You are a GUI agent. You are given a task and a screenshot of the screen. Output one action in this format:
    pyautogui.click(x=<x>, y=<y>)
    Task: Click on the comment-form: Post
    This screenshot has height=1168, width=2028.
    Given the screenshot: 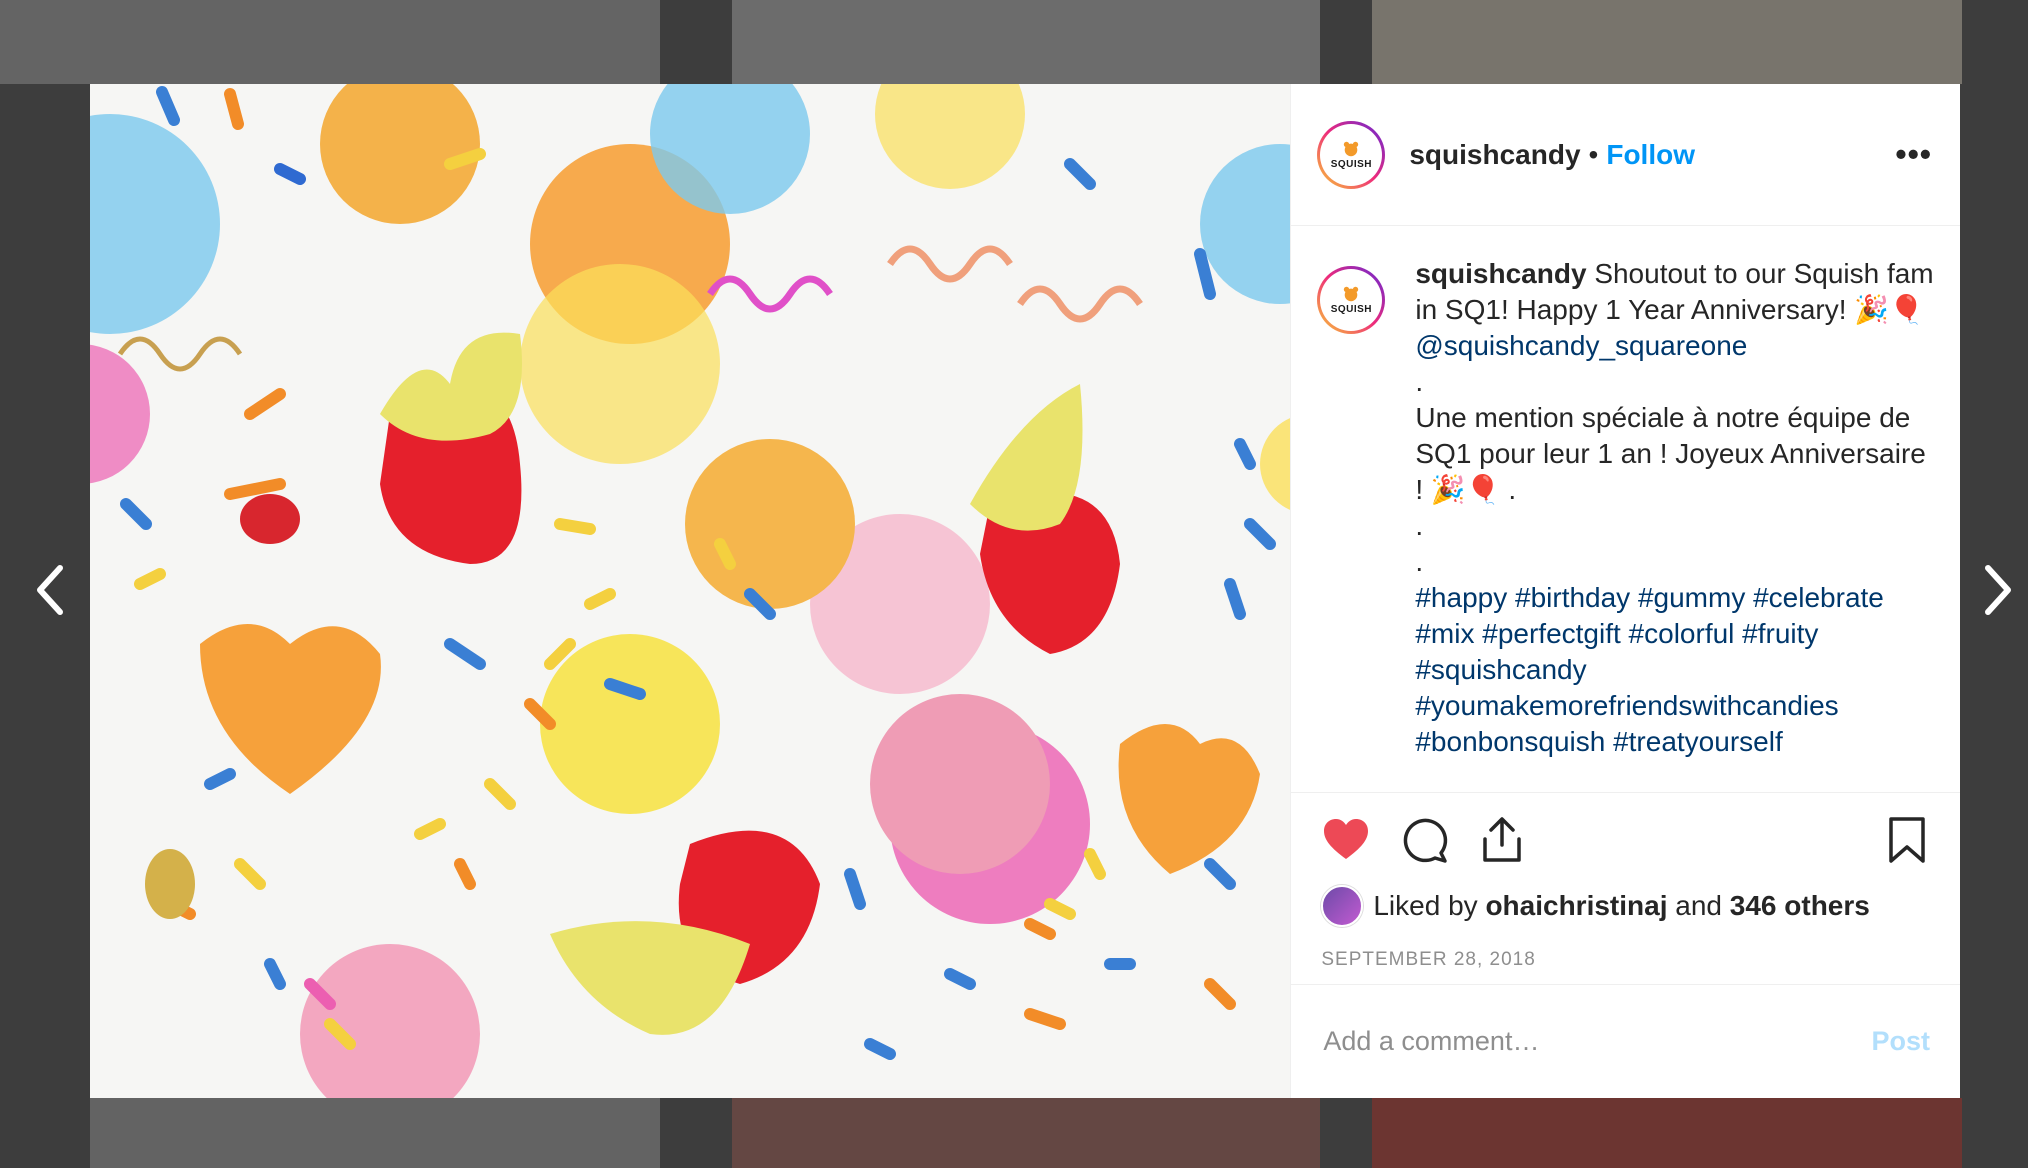 What is the action you would take?
    pyautogui.click(x=1625, y=1041)
    